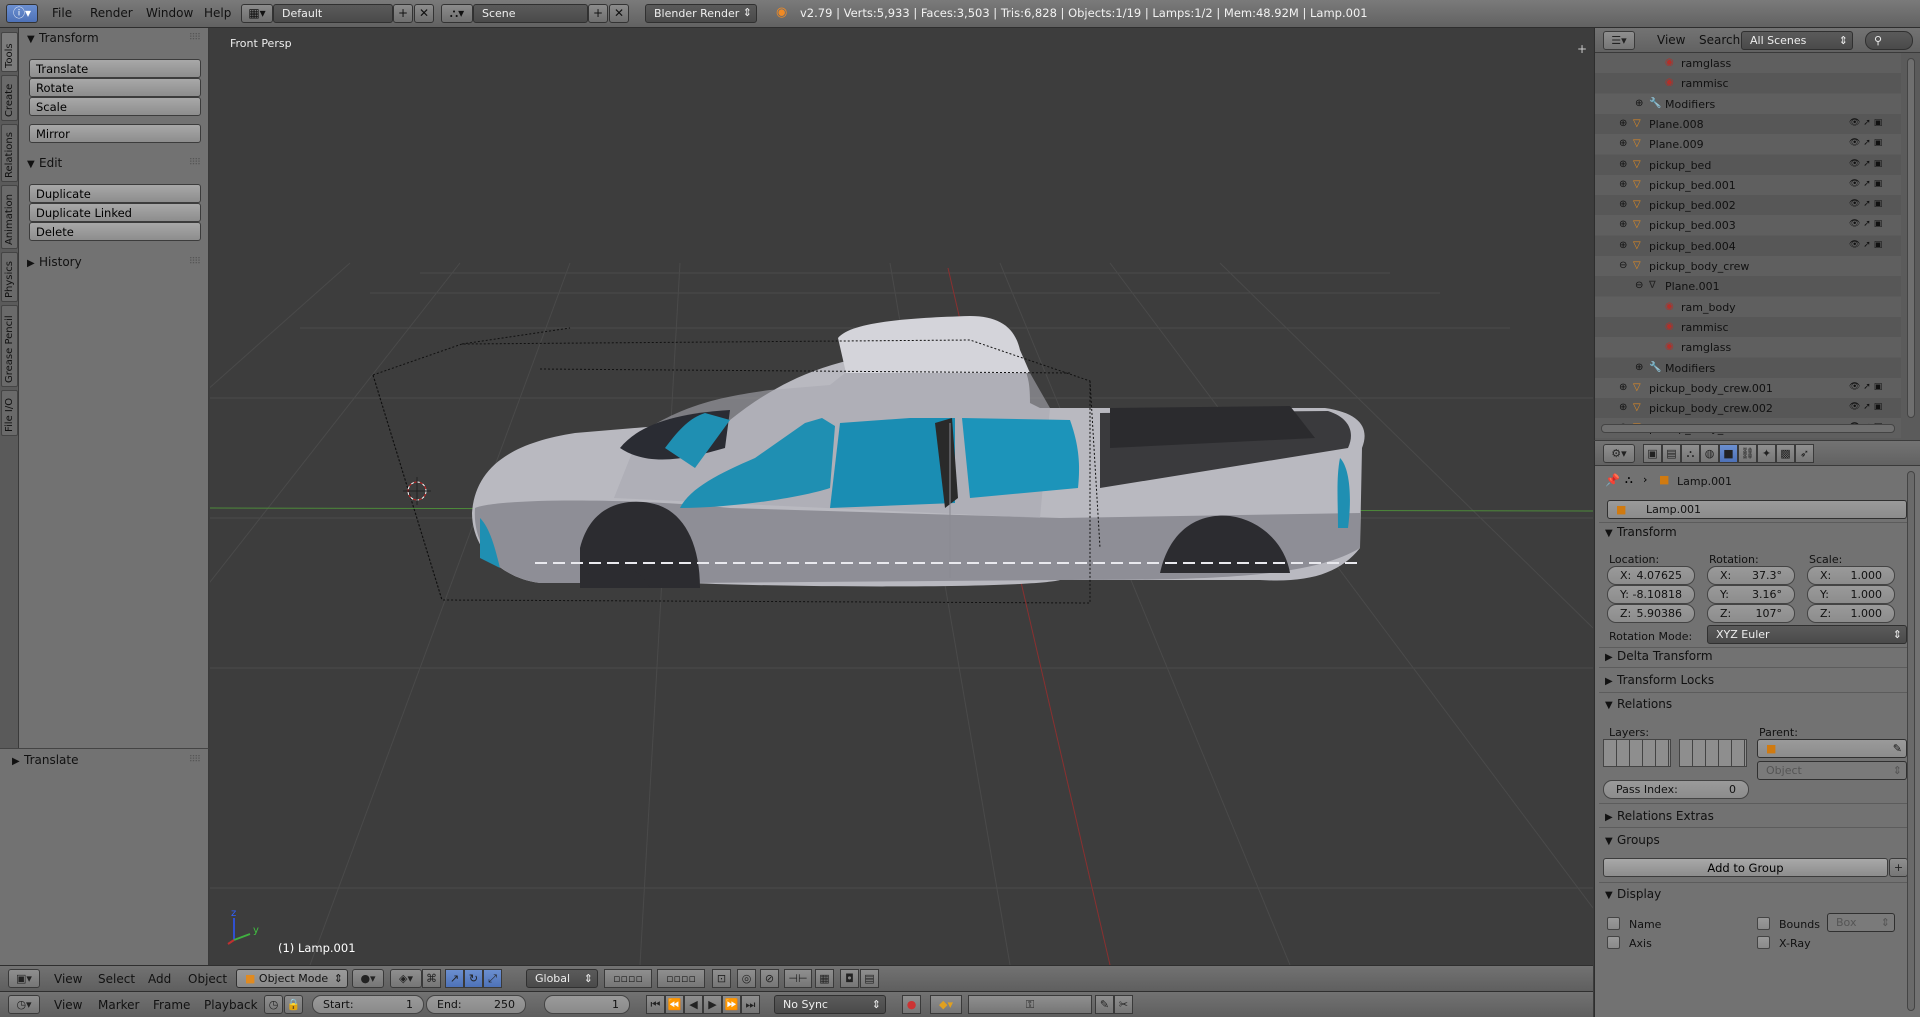 This screenshot has height=1017, width=1920. Describe the element at coordinates (207, 979) in the screenshot. I see `menu-object: Object` at that location.